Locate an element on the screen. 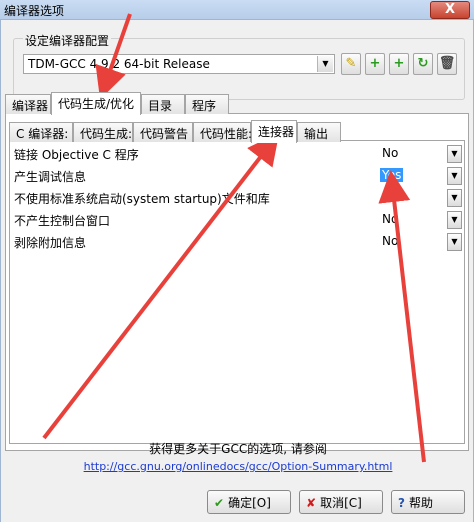 The height and width of the screenshot is (522, 474). delete-icon: 🗑 is located at coordinates (447, 63).